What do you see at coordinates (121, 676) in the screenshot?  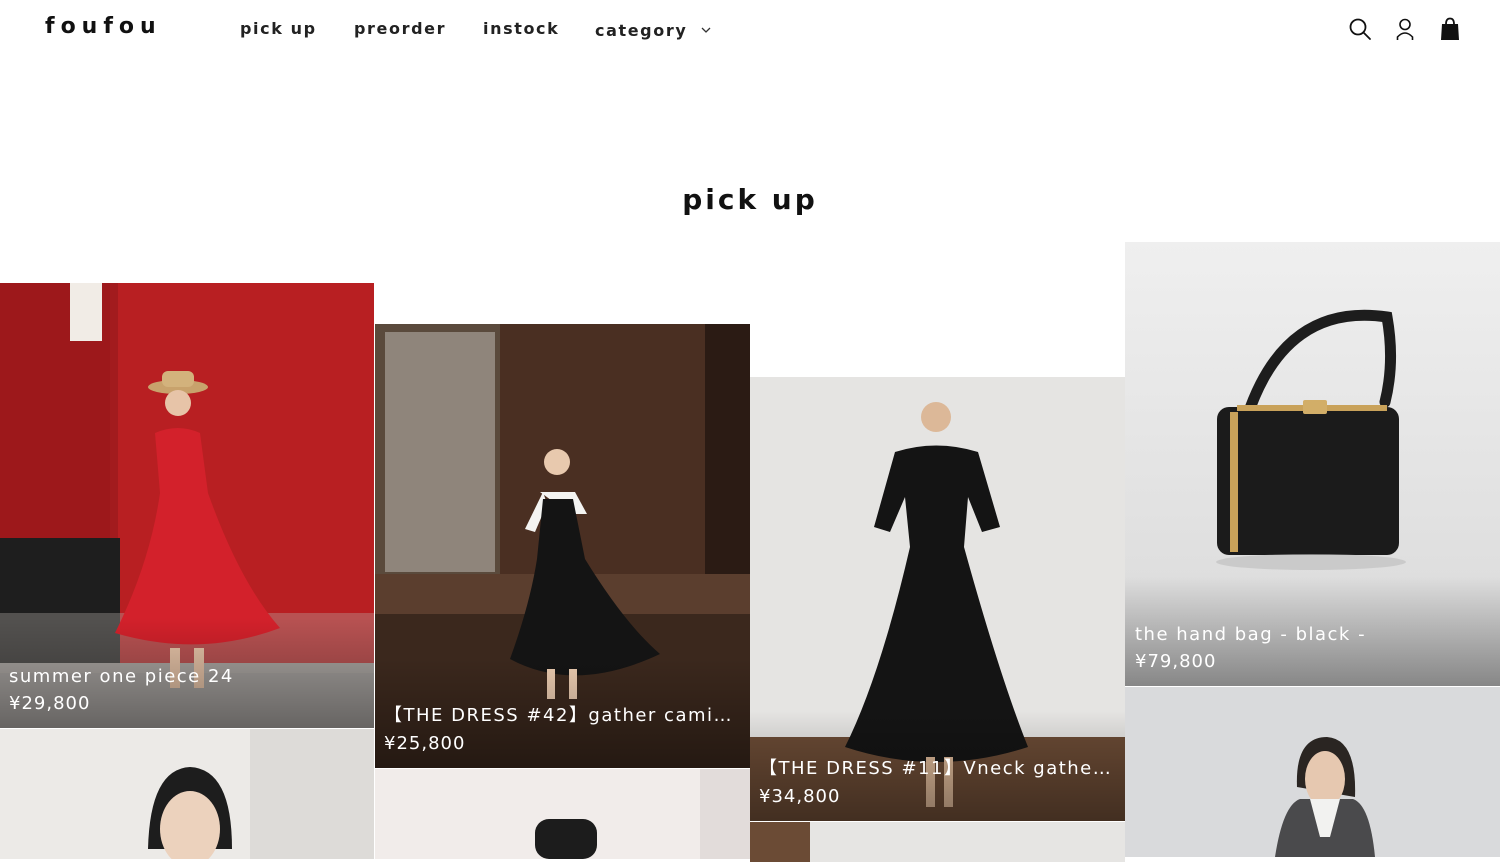 I see `product-name: summer one piece 24` at bounding box center [121, 676].